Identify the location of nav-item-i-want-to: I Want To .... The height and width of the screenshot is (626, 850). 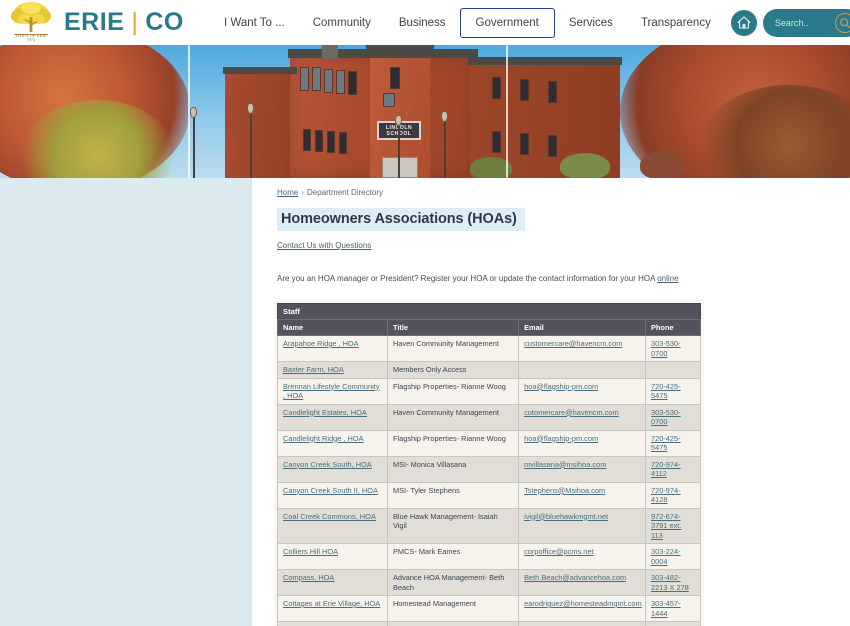
(254, 23).